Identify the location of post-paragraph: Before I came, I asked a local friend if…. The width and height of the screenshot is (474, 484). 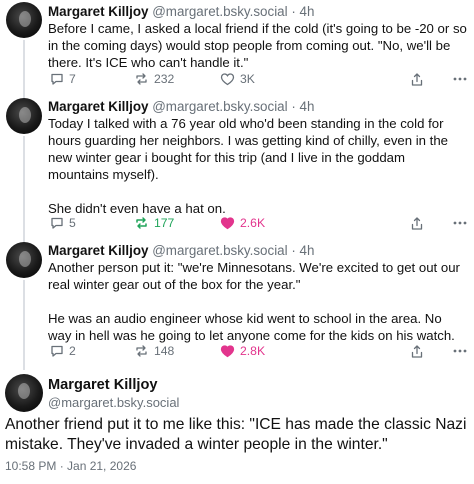
(257, 45).